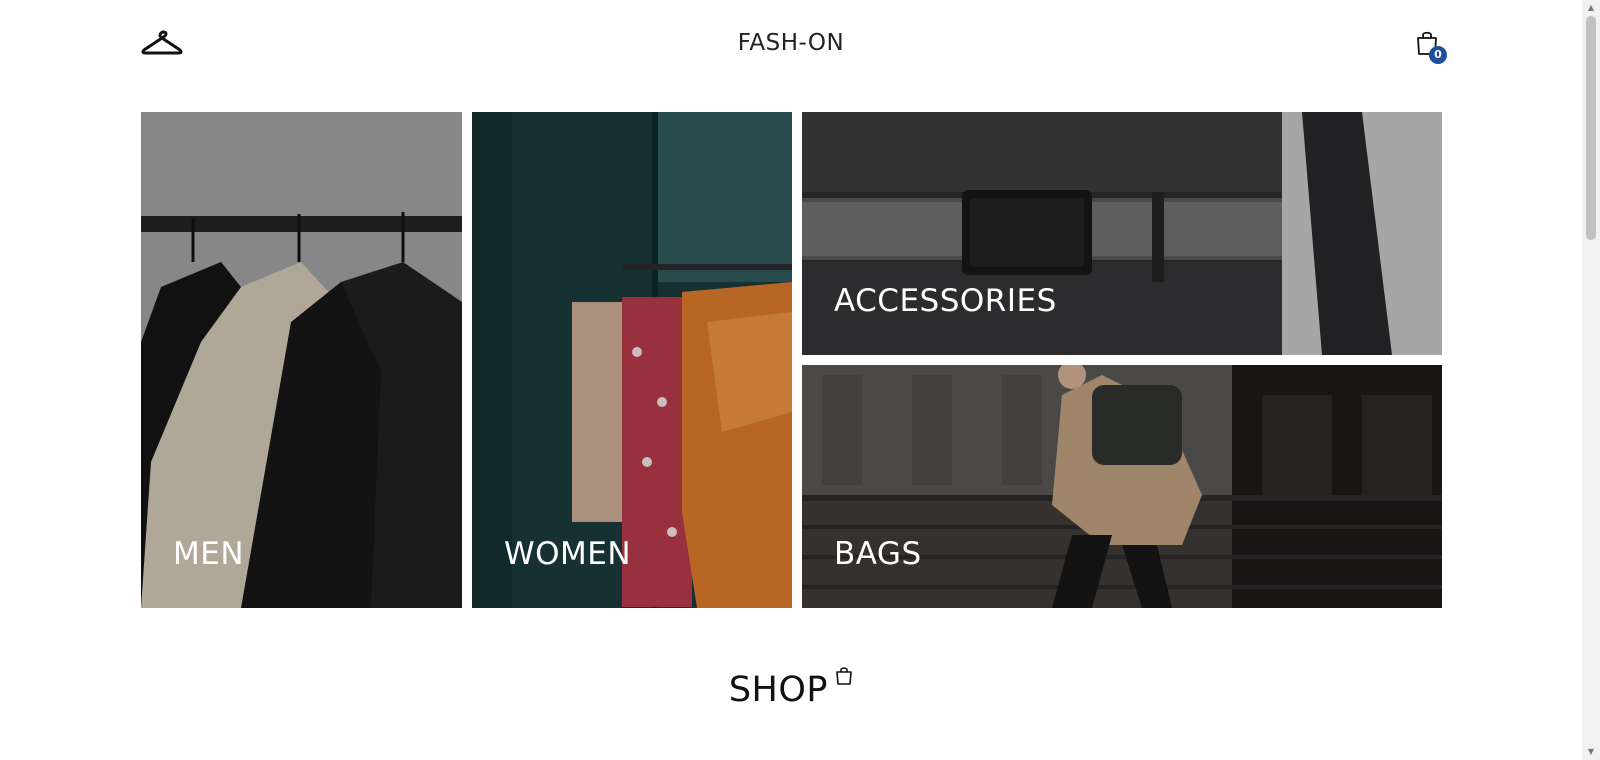  I want to click on cart-count-badge: 0, so click(1438, 55).